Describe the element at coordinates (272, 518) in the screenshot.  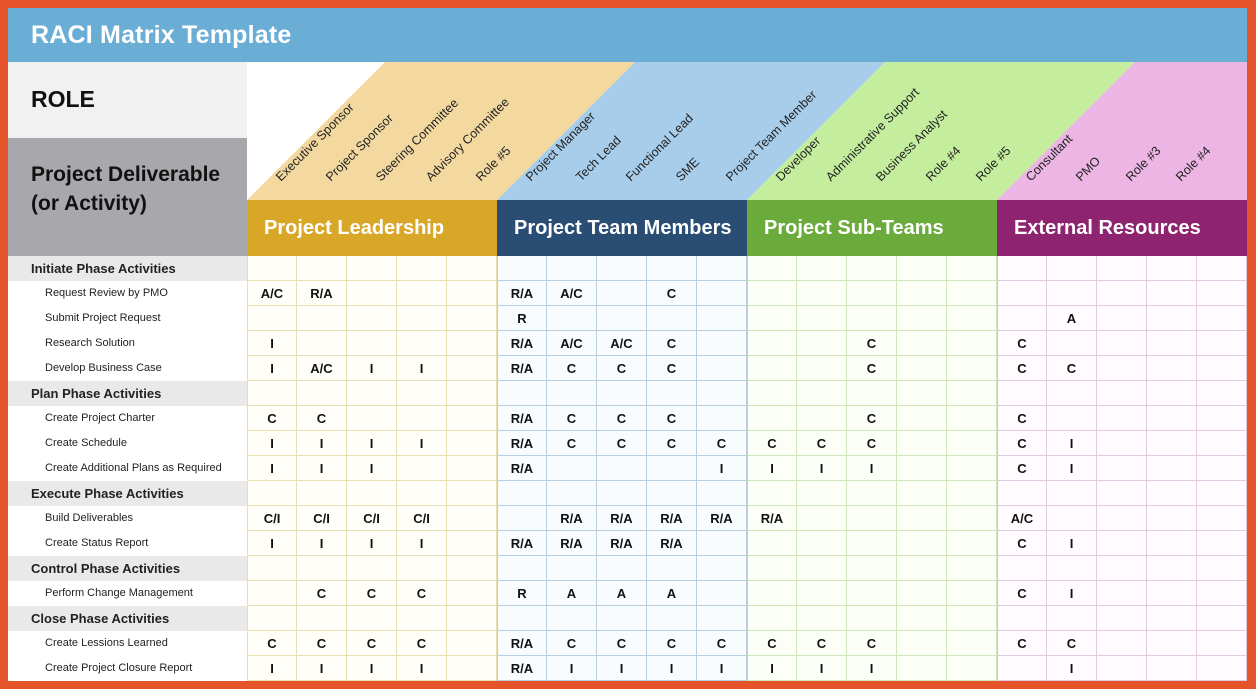
I see `raci-cell: C/I` at that location.